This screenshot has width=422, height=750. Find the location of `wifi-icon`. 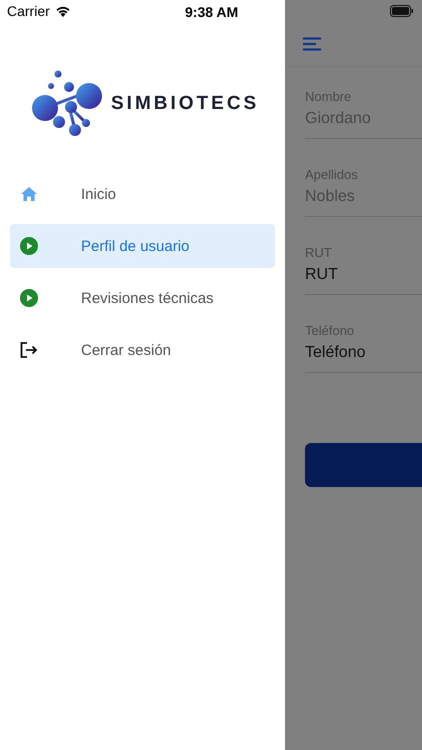

wifi-icon is located at coordinates (62, 11).